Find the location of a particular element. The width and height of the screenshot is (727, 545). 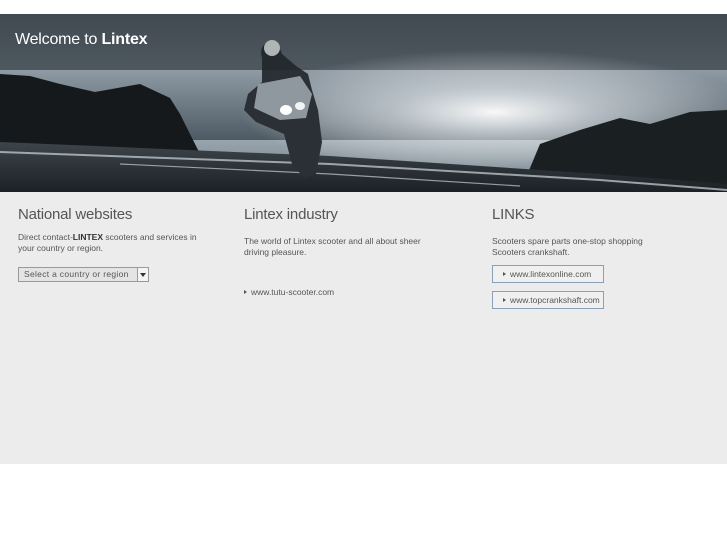

topcrankshaft-link-button: www.topcrankshaft.com is located at coordinates (548, 300).